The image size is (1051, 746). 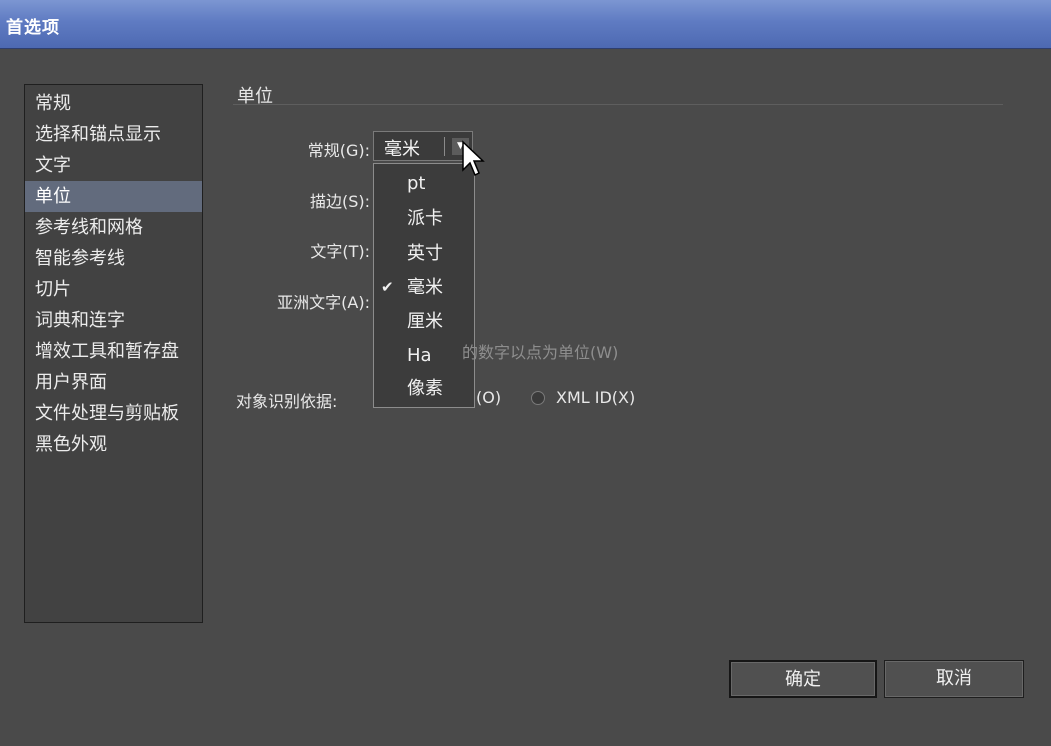 What do you see at coordinates (113, 196) in the screenshot?
I see `sidebar-item-units: 单位` at bounding box center [113, 196].